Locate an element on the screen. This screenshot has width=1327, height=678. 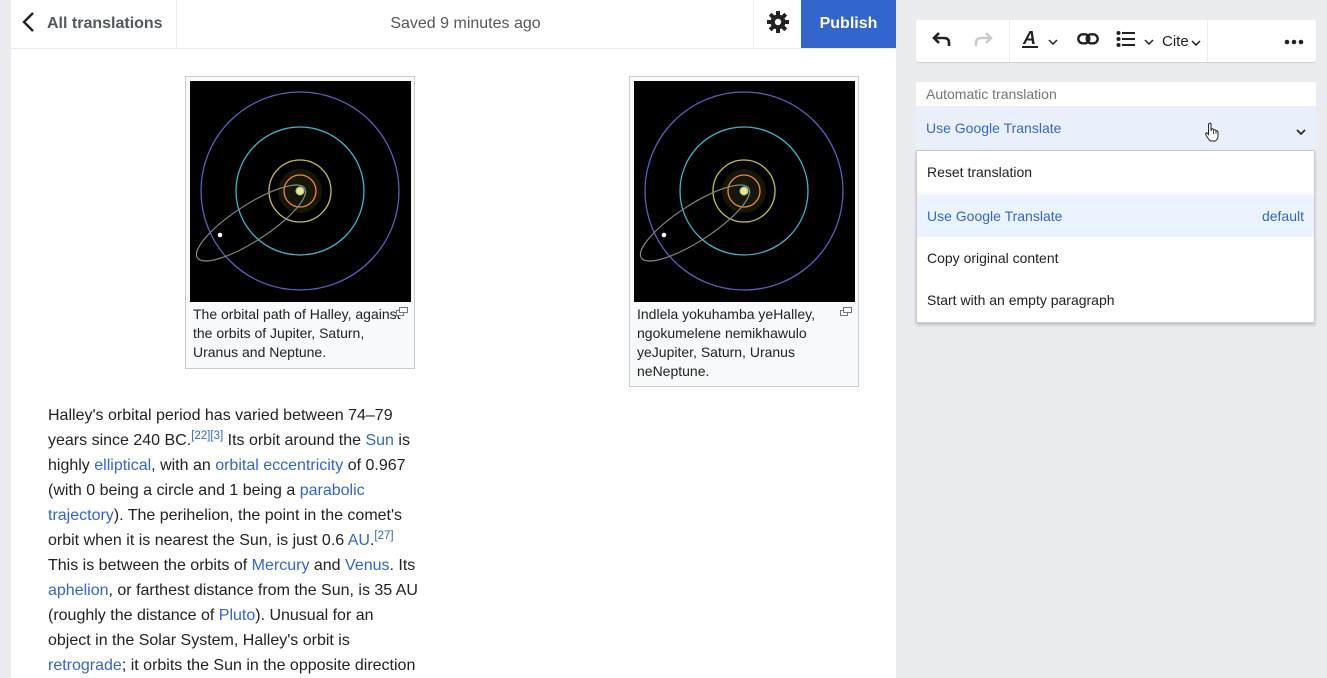
link-icon is located at coordinates (1088, 41).